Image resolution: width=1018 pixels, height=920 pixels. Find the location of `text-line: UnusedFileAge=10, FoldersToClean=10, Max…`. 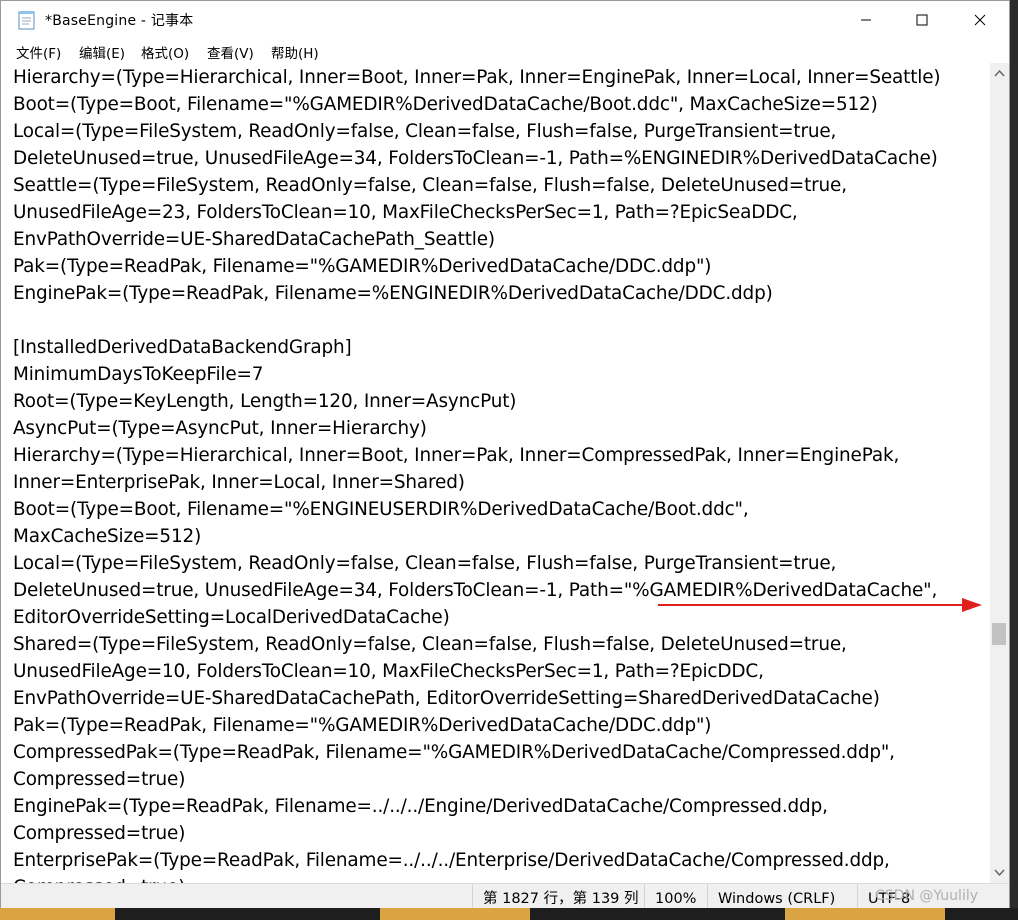

text-line: UnusedFileAge=10, FoldersToClean=10, Max… is located at coordinates (388, 671).